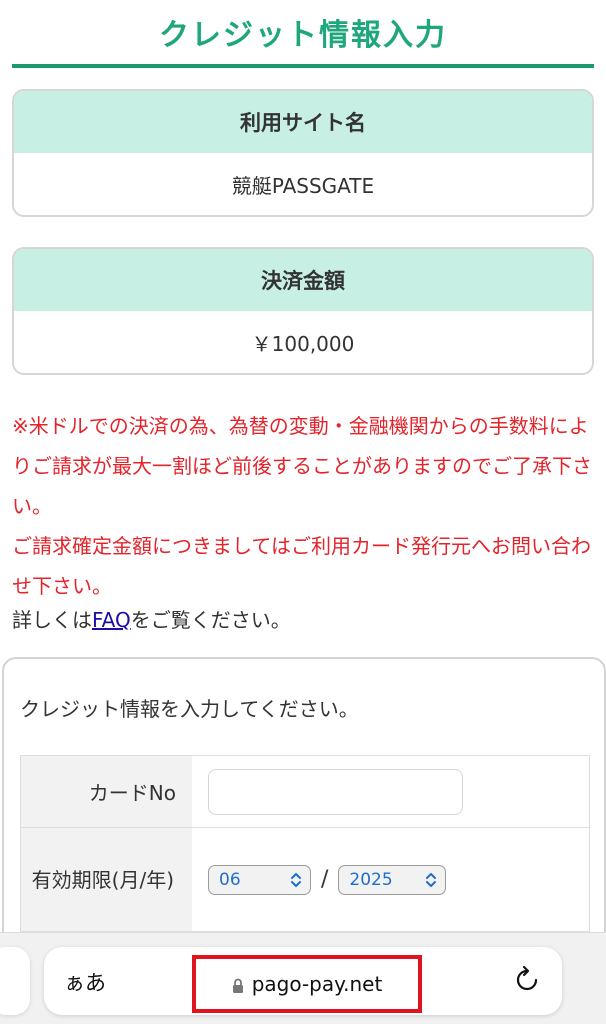 The width and height of the screenshot is (606, 1024). I want to click on amount-heading: 決済金額, so click(303, 280).